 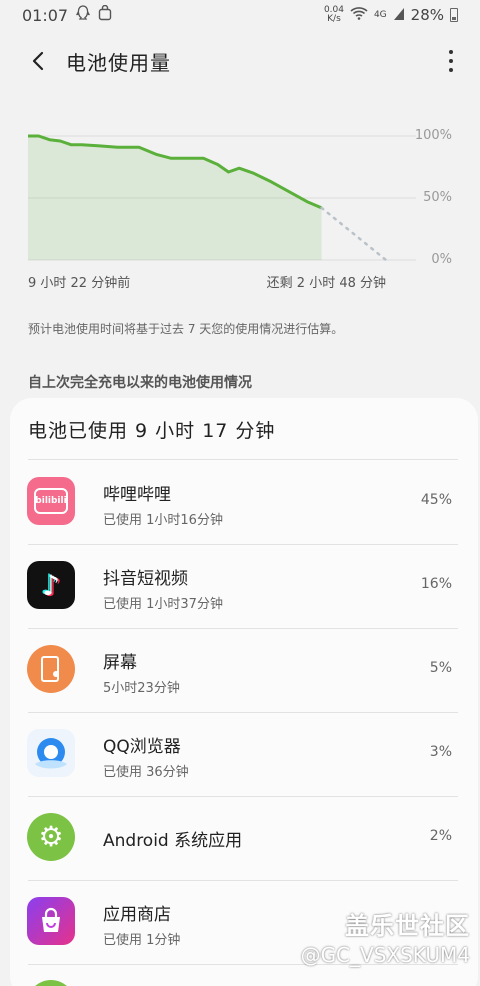 I want to click on list-item-qq-browser: QQ浏览器 已使用 36分钟 3%, so click(x=244, y=754).